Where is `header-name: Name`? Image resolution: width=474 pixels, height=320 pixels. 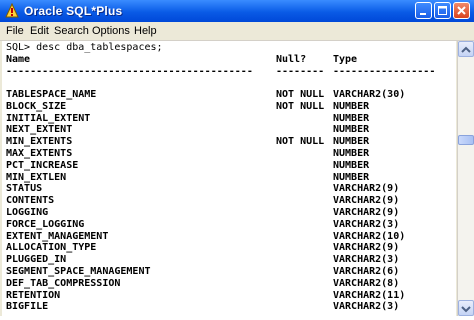
header-name: Name is located at coordinates (18, 59).